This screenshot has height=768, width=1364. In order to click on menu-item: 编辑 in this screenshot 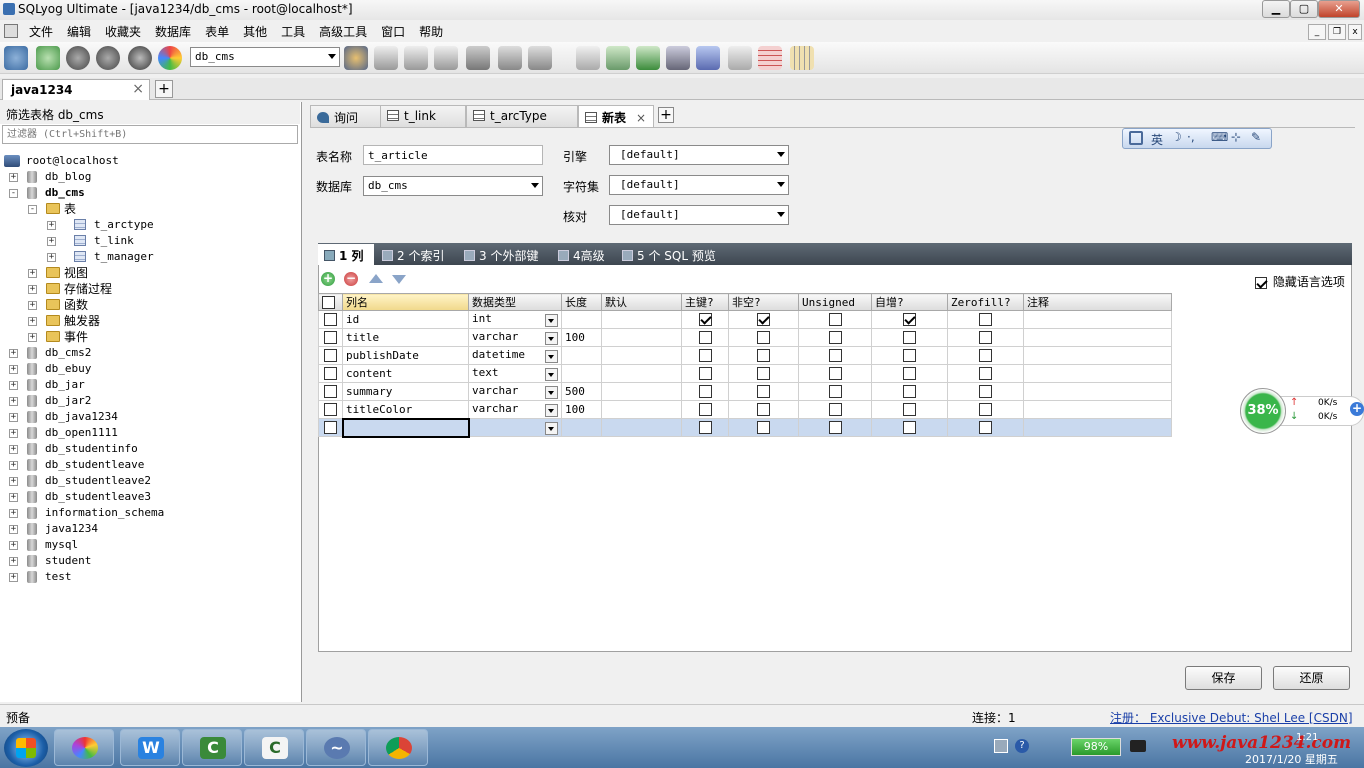, I will do `click(79, 31)`.